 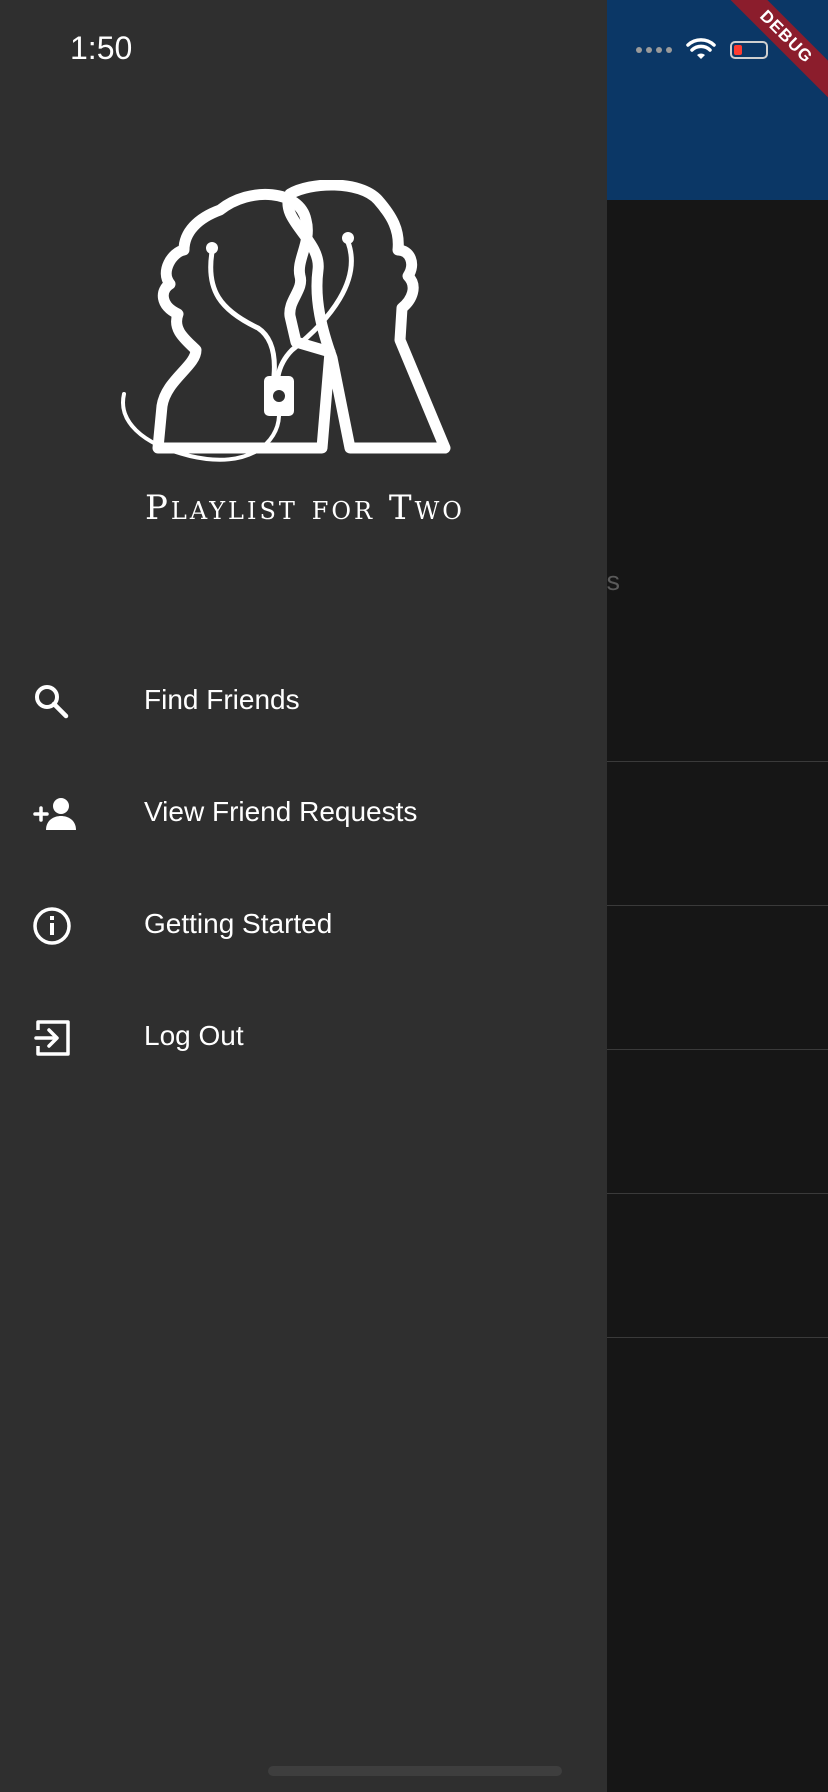 I want to click on menu-item-getting-started: Getting Started, so click(x=303, y=926).